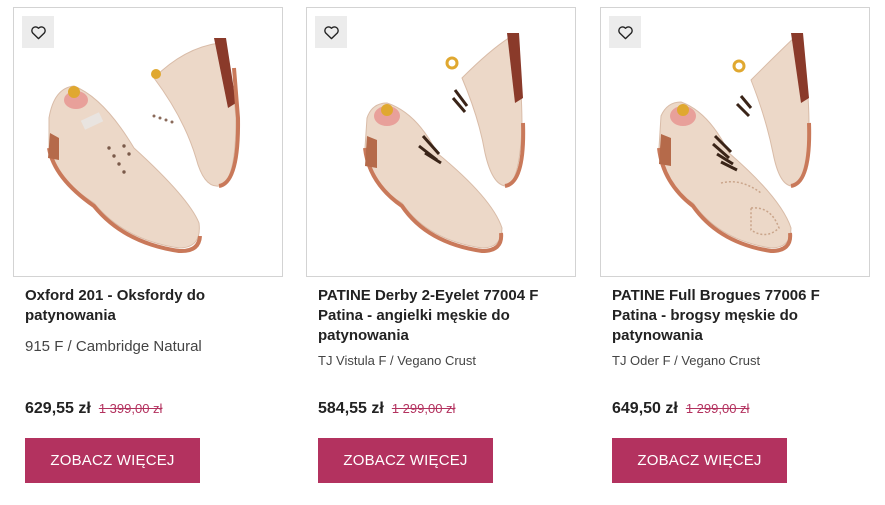  What do you see at coordinates (680, 409) in the screenshot?
I see `price-row: 649,50 zł 1 299,00 zł` at bounding box center [680, 409].